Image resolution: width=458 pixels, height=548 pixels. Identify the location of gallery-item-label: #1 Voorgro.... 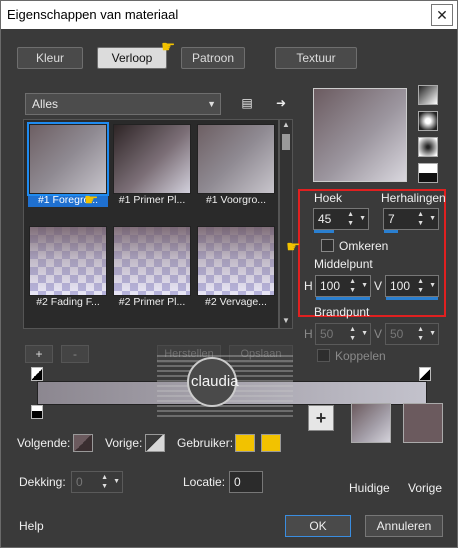
(236, 200).